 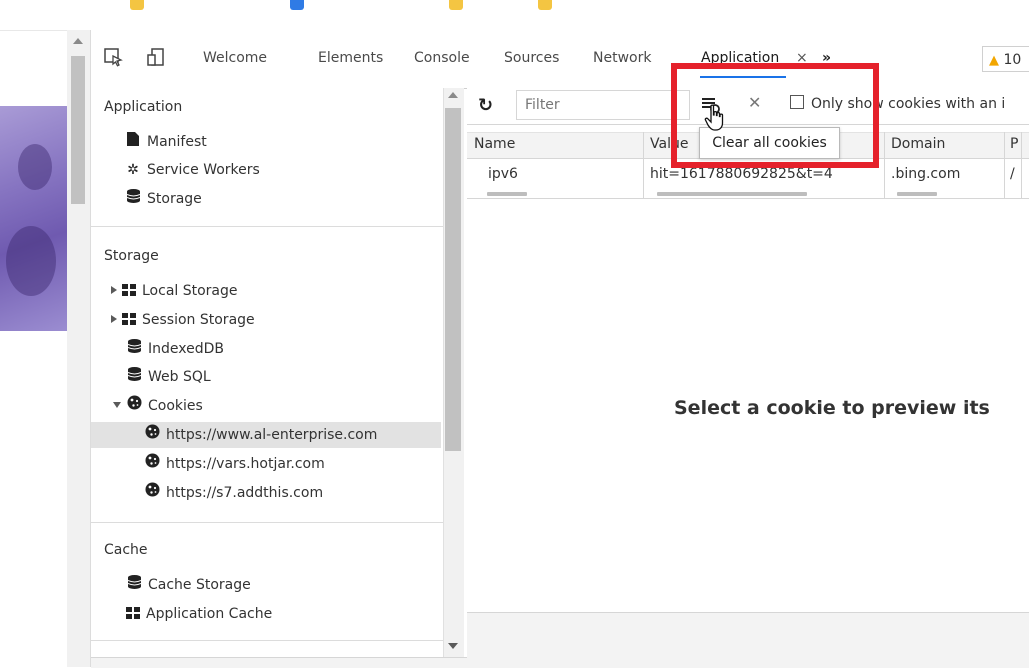 What do you see at coordinates (266, 585) in the screenshot?
I see `sidebar-item-cache-storage: Cache Storage` at bounding box center [266, 585].